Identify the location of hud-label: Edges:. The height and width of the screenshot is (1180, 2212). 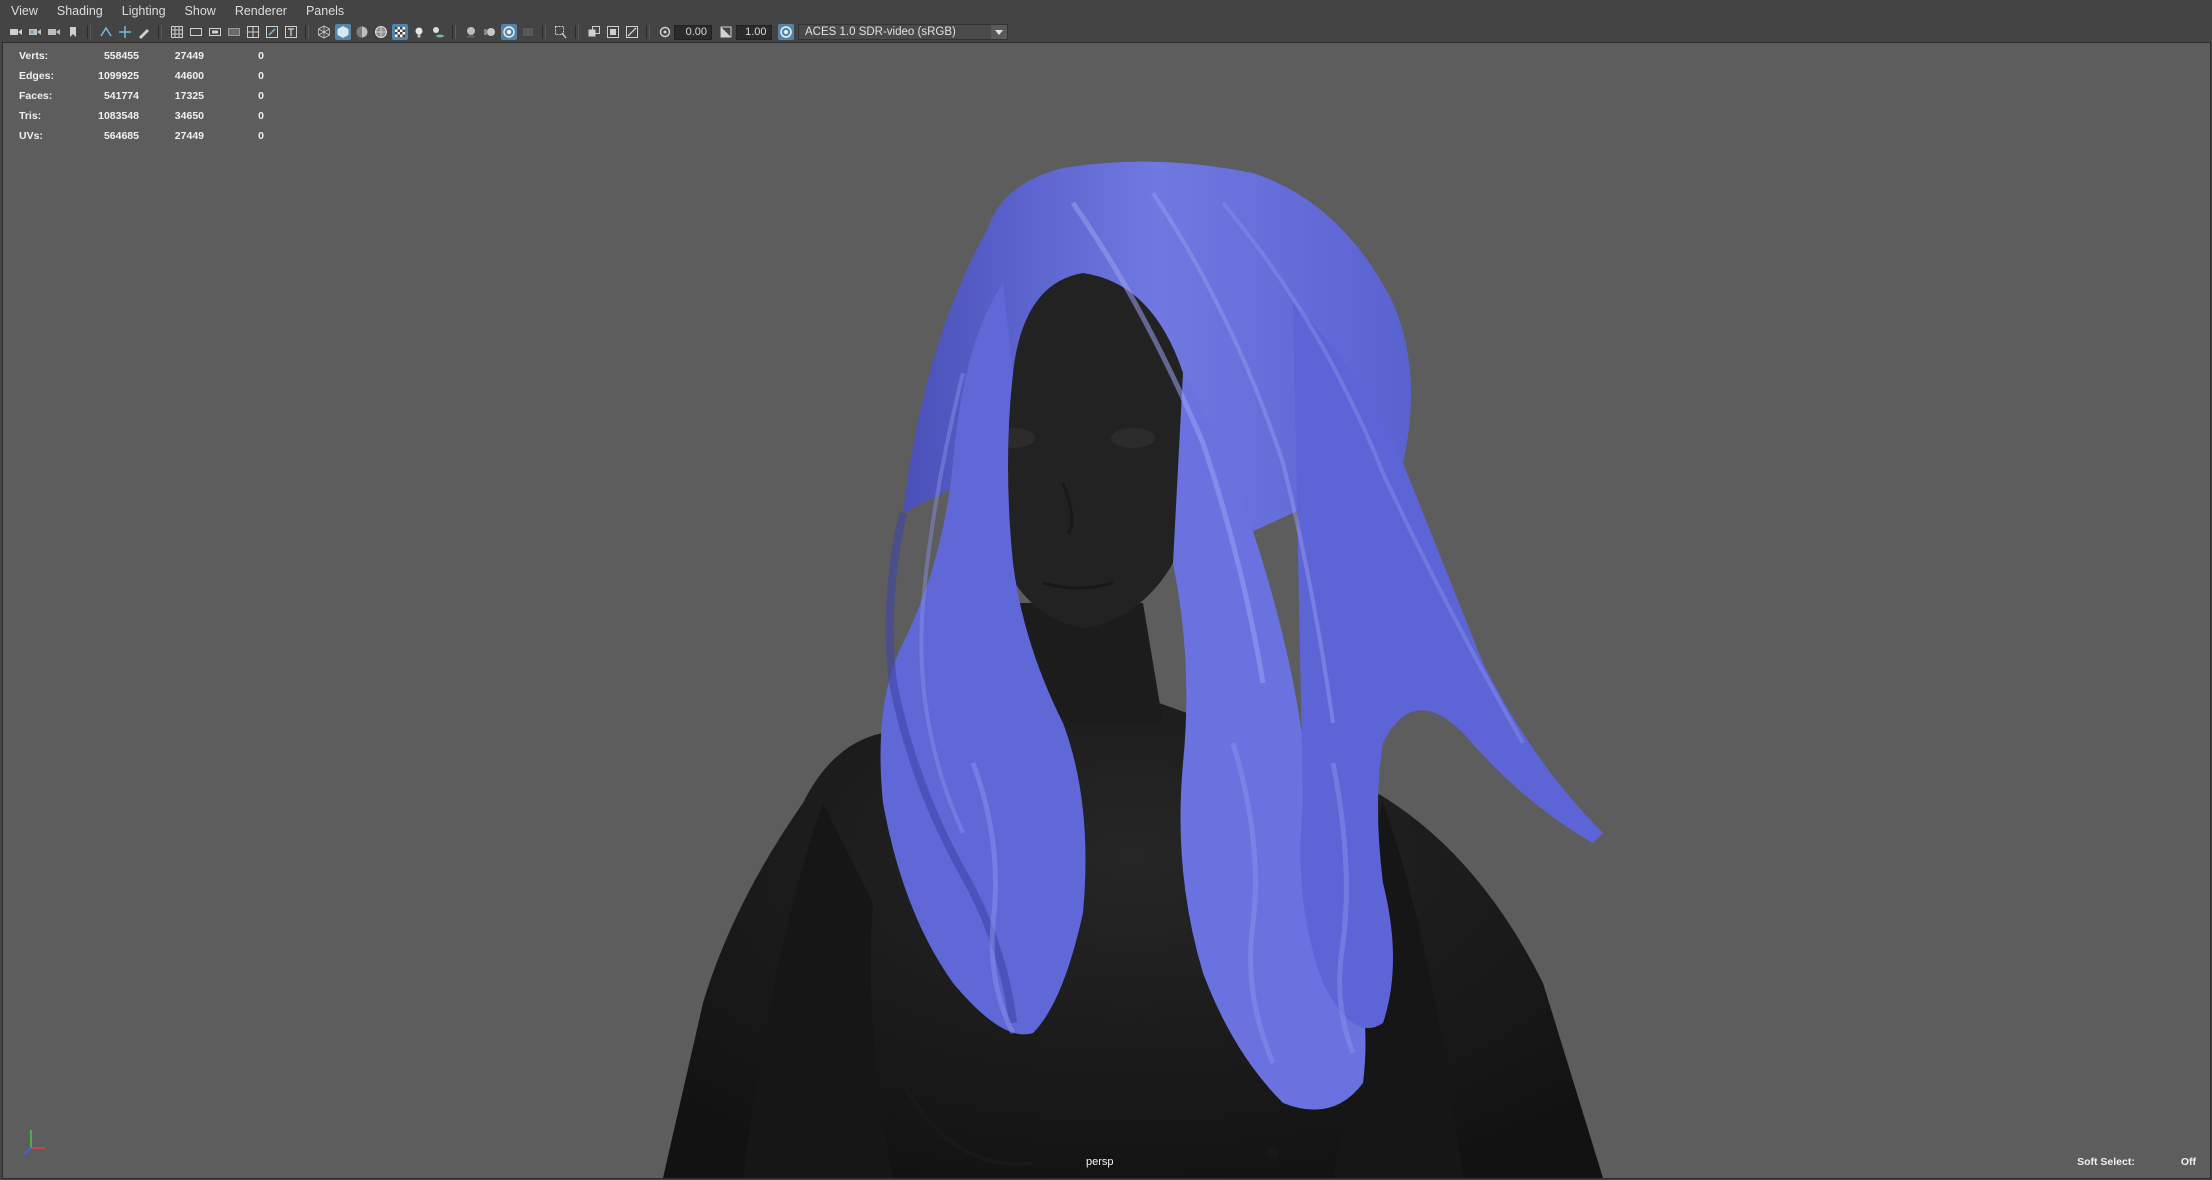
(37, 76).